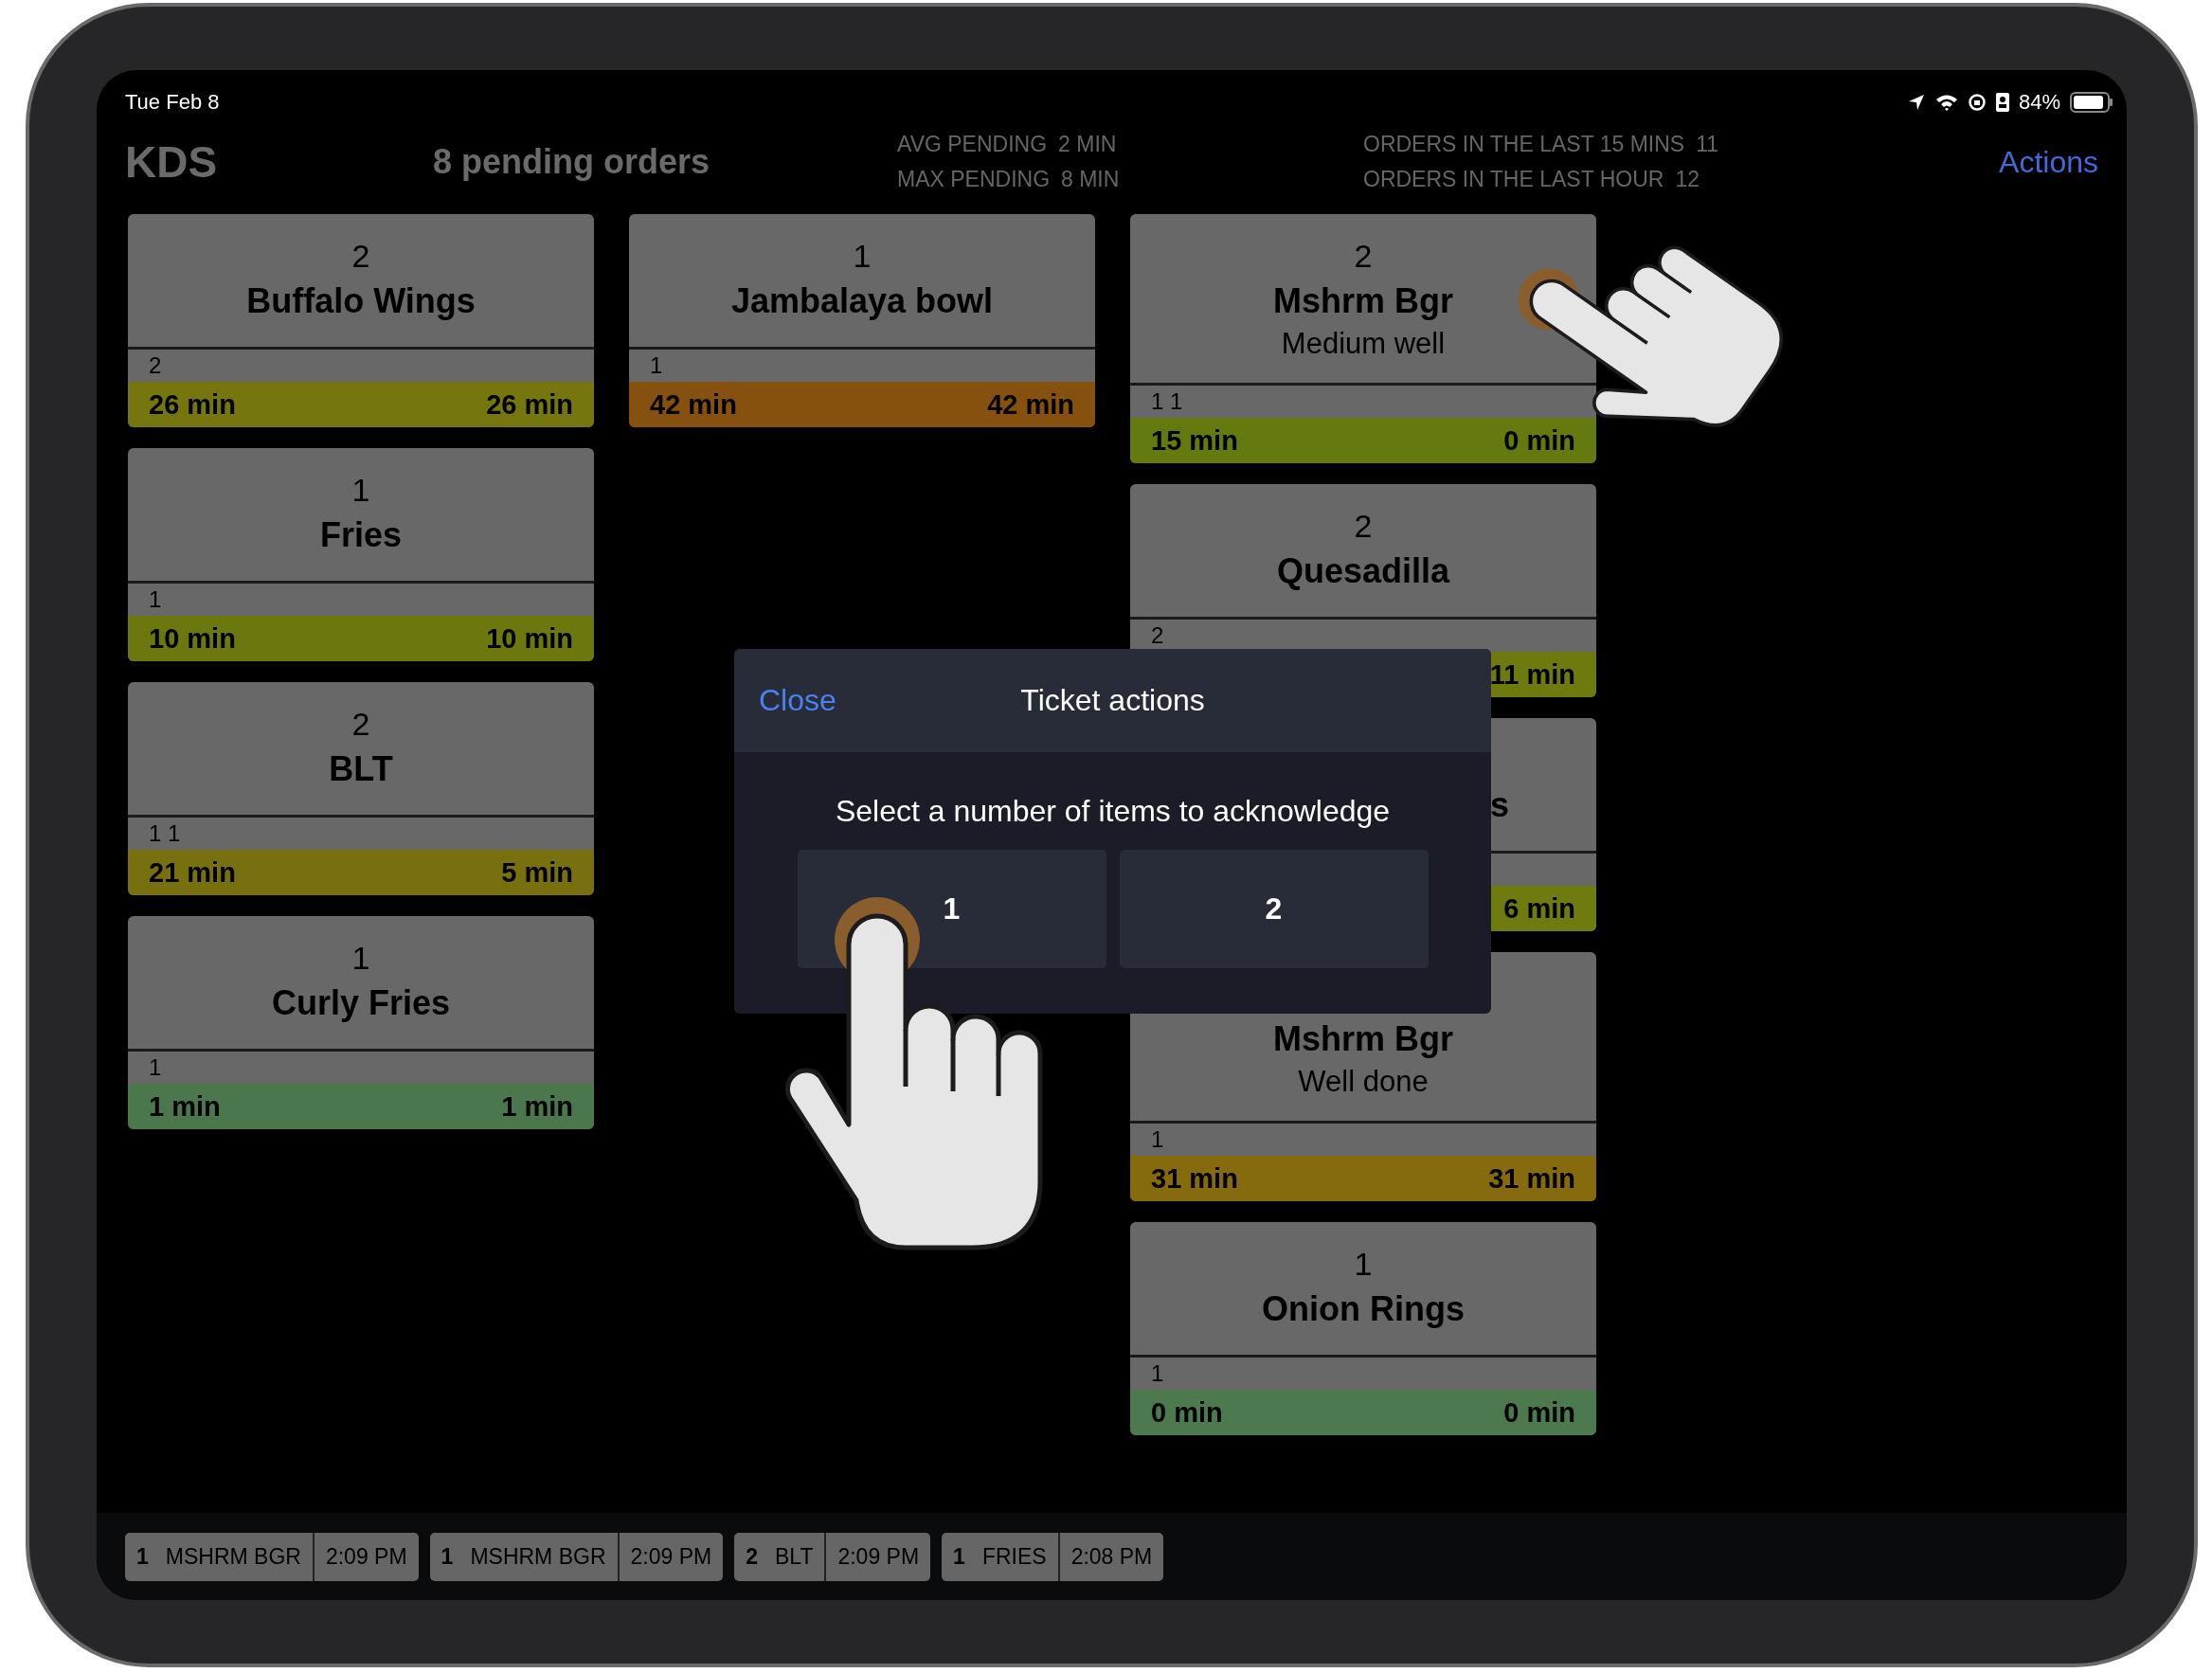 This screenshot has height=1673, width=2212. I want to click on close-button: Close, so click(798, 701).